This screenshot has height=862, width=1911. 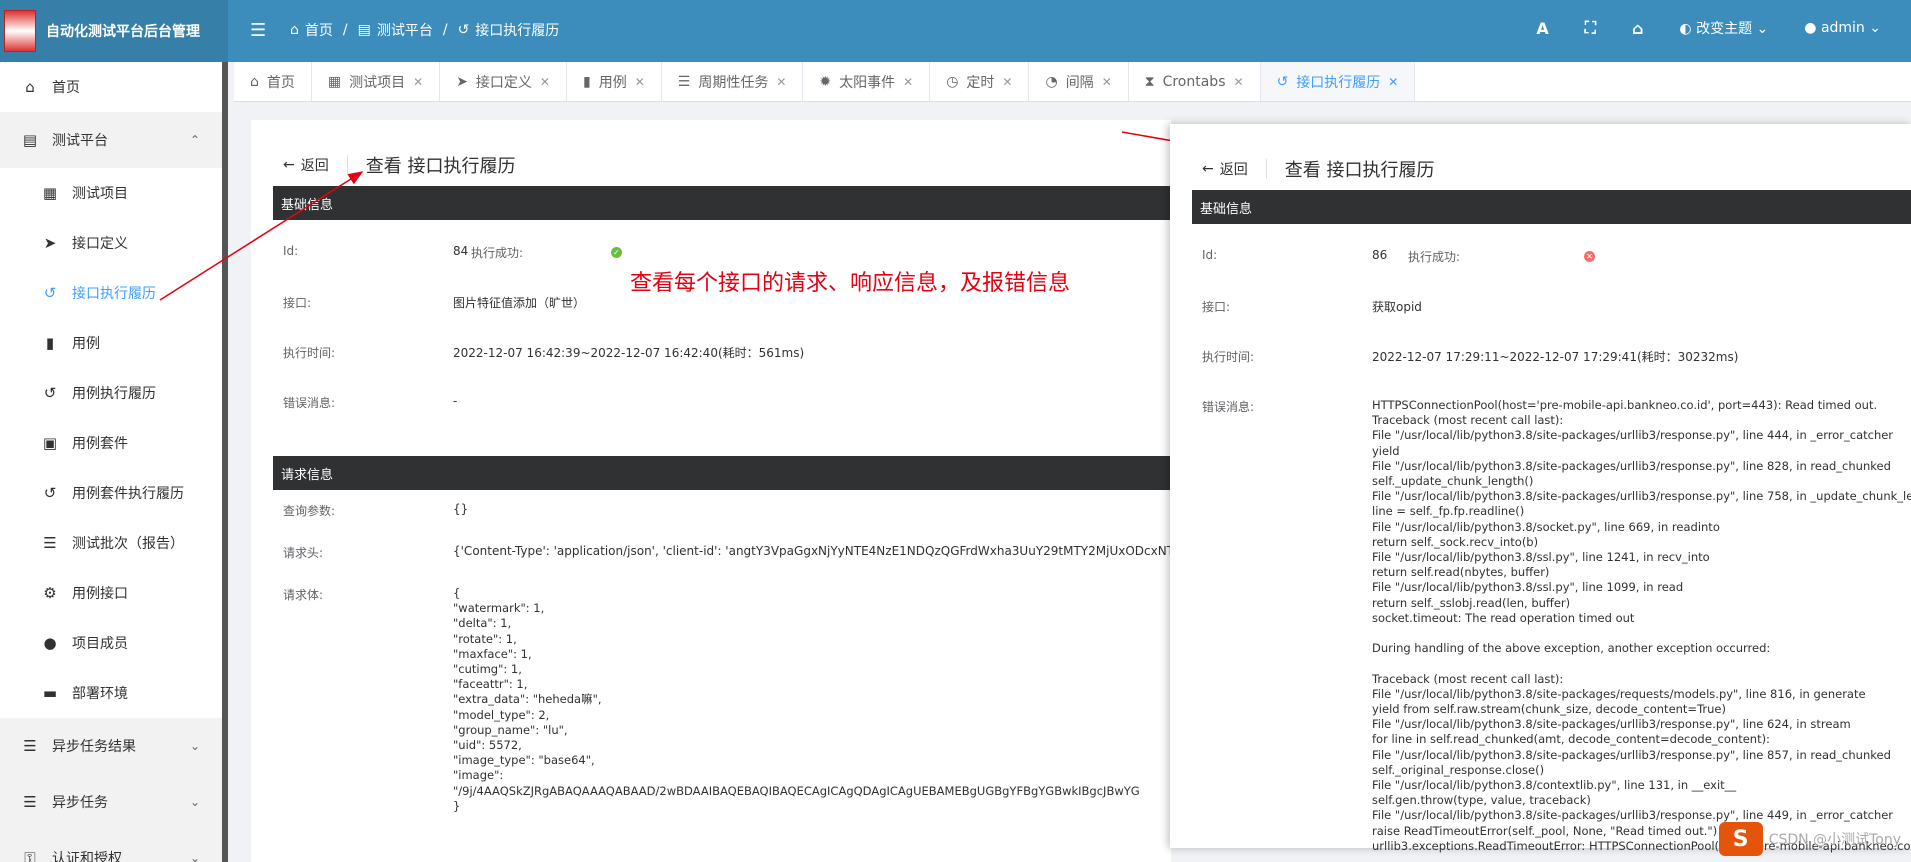 I want to click on sidebar-item: ● 项目成员, so click(x=111, y=643).